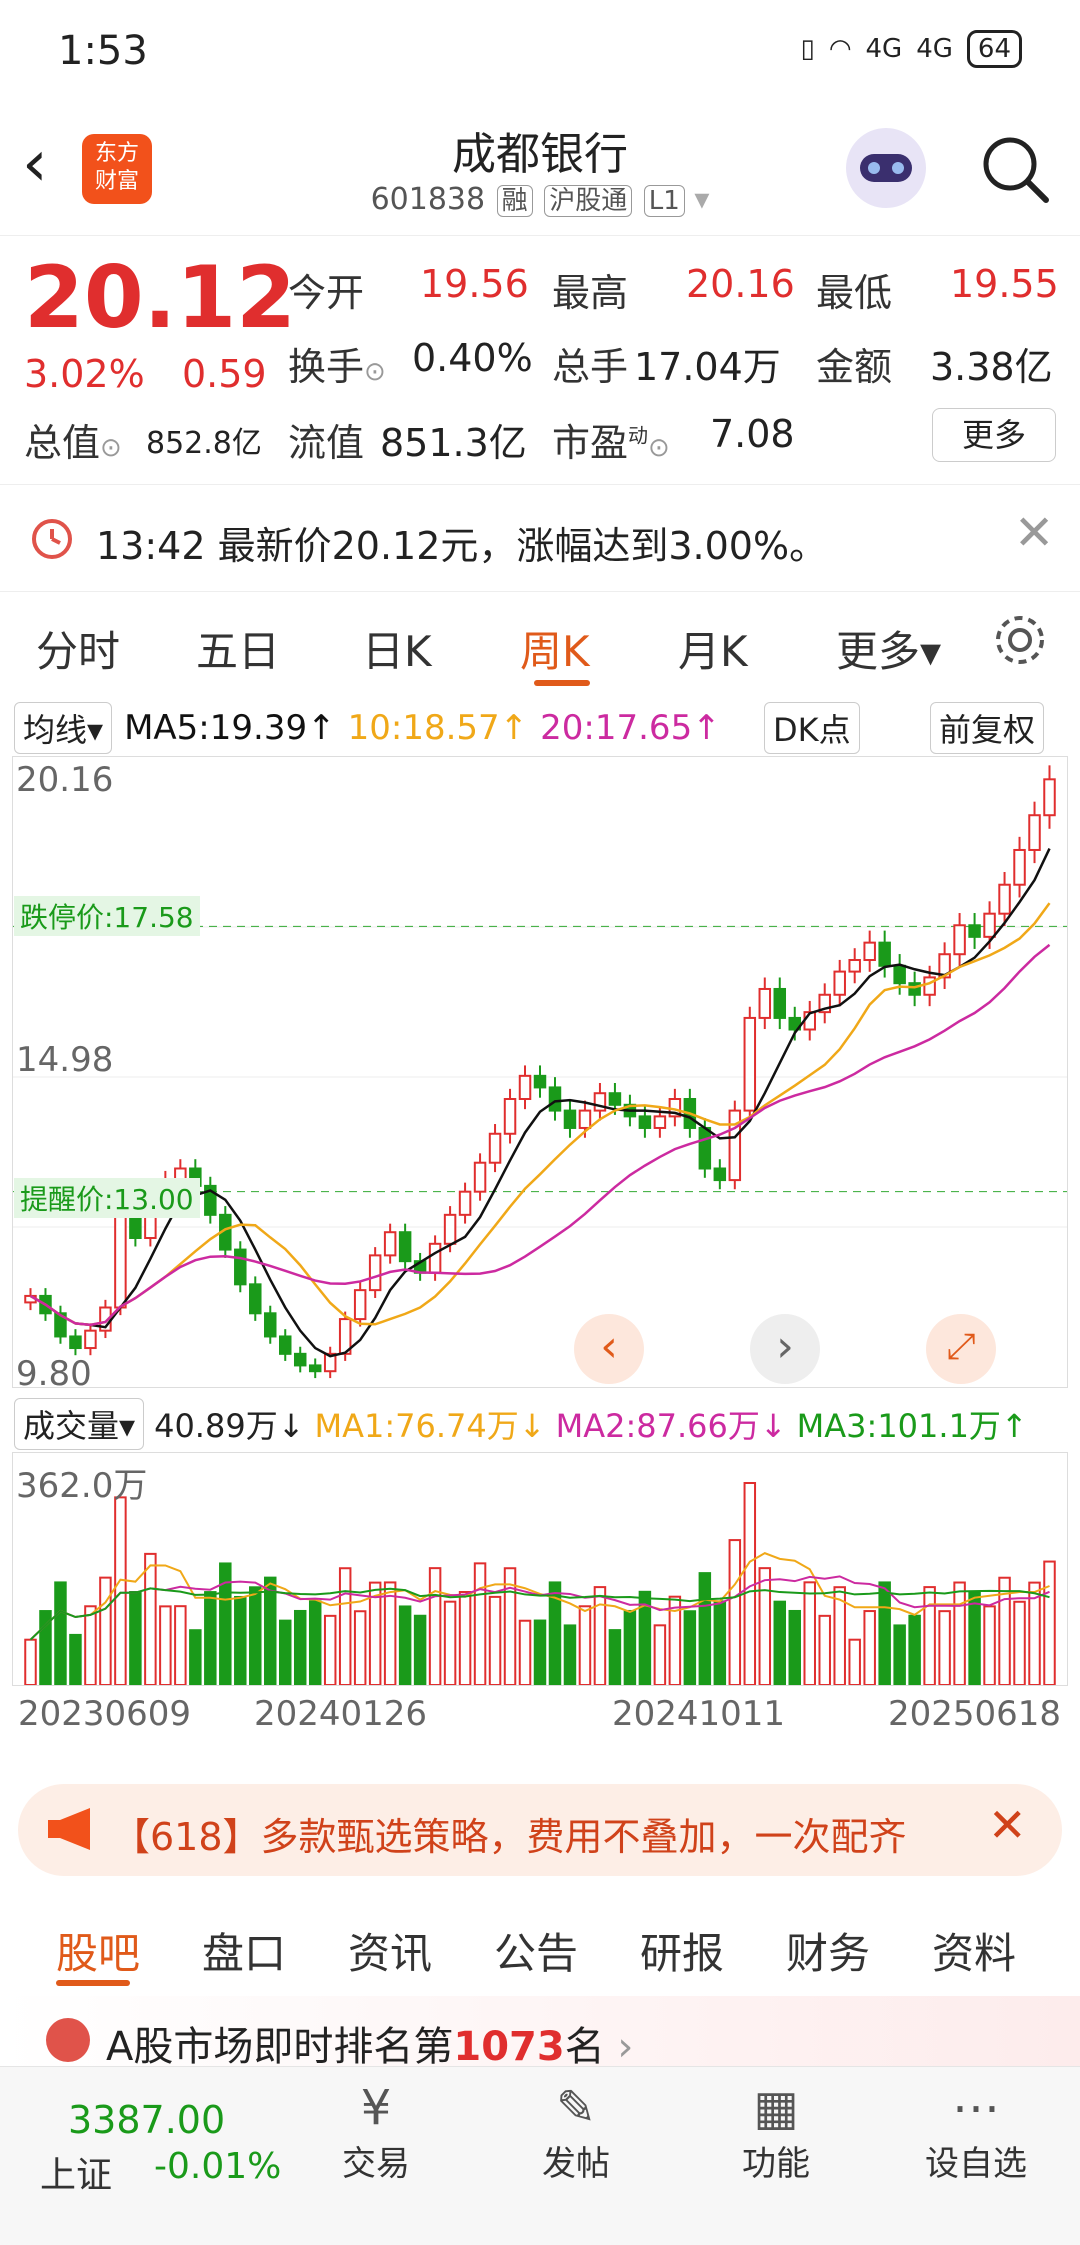 Image resolution: width=1080 pixels, height=2245 pixels. What do you see at coordinates (78, 648) in the screenshot?
I see `tab-kline-0: 分时` at bounding box center [78, 648].